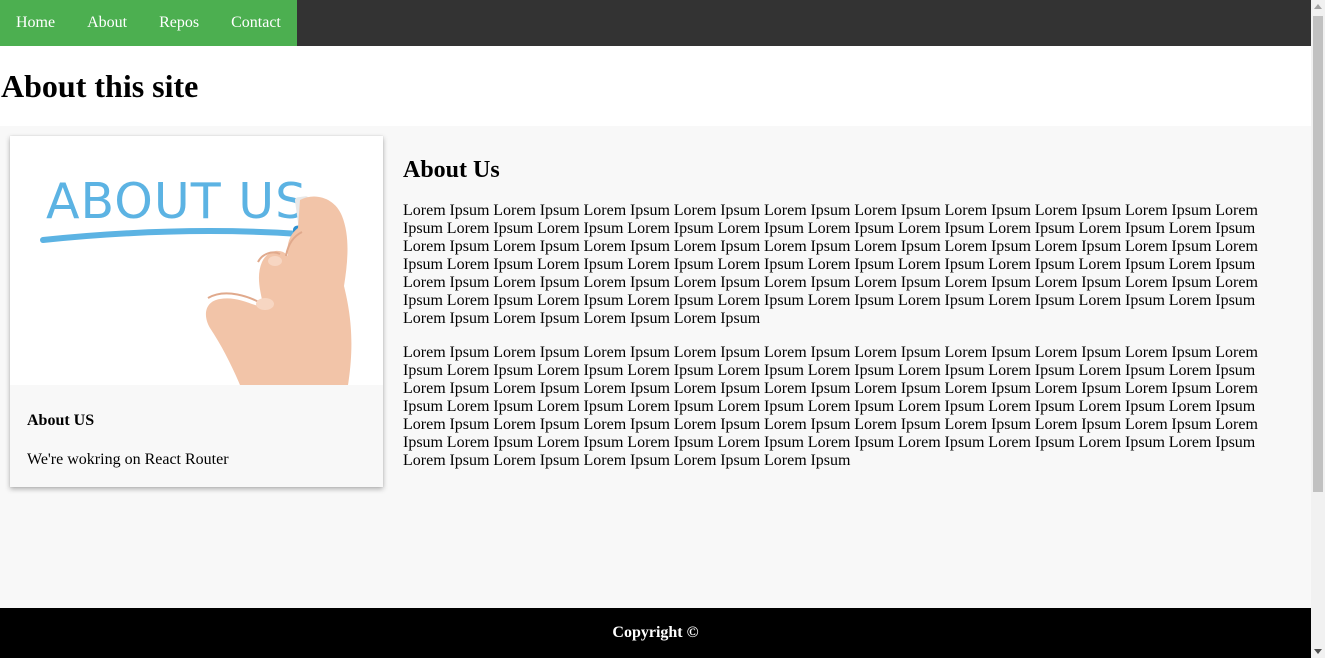  Describe the element at coordinates (655, 23) in the screenshot. I see `top-navbar: Home About Repos Contact` at that location.